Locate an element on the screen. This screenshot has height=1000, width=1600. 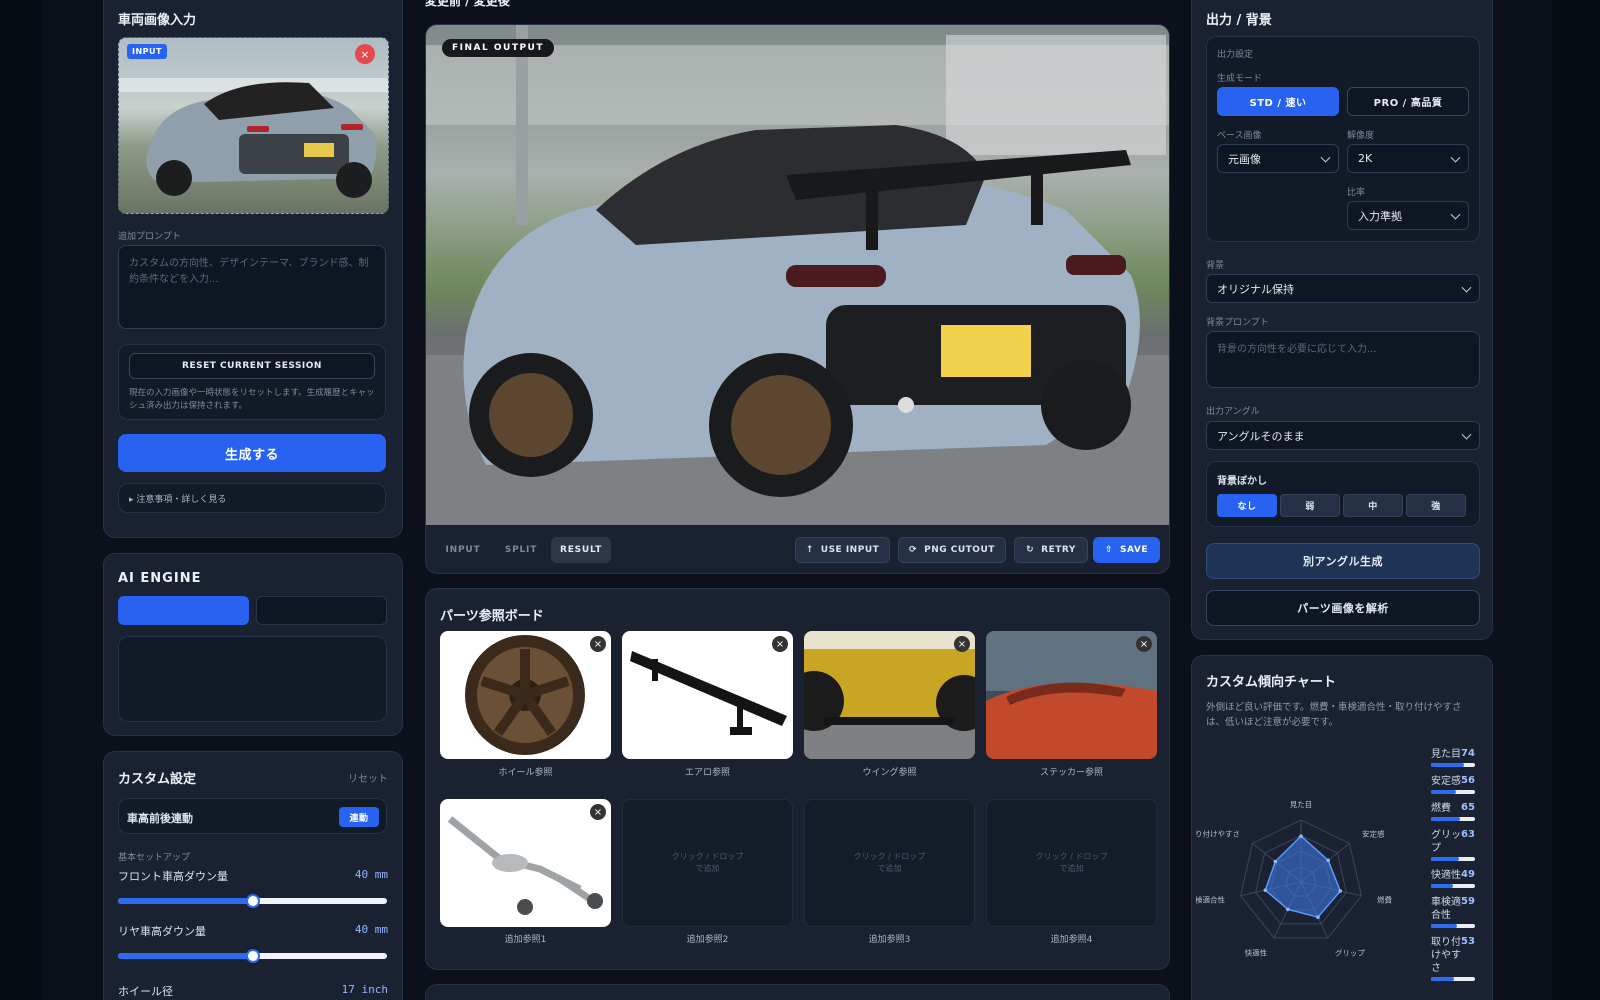
angle-value: アングルそのまま is located at coordinates (1261, 436).